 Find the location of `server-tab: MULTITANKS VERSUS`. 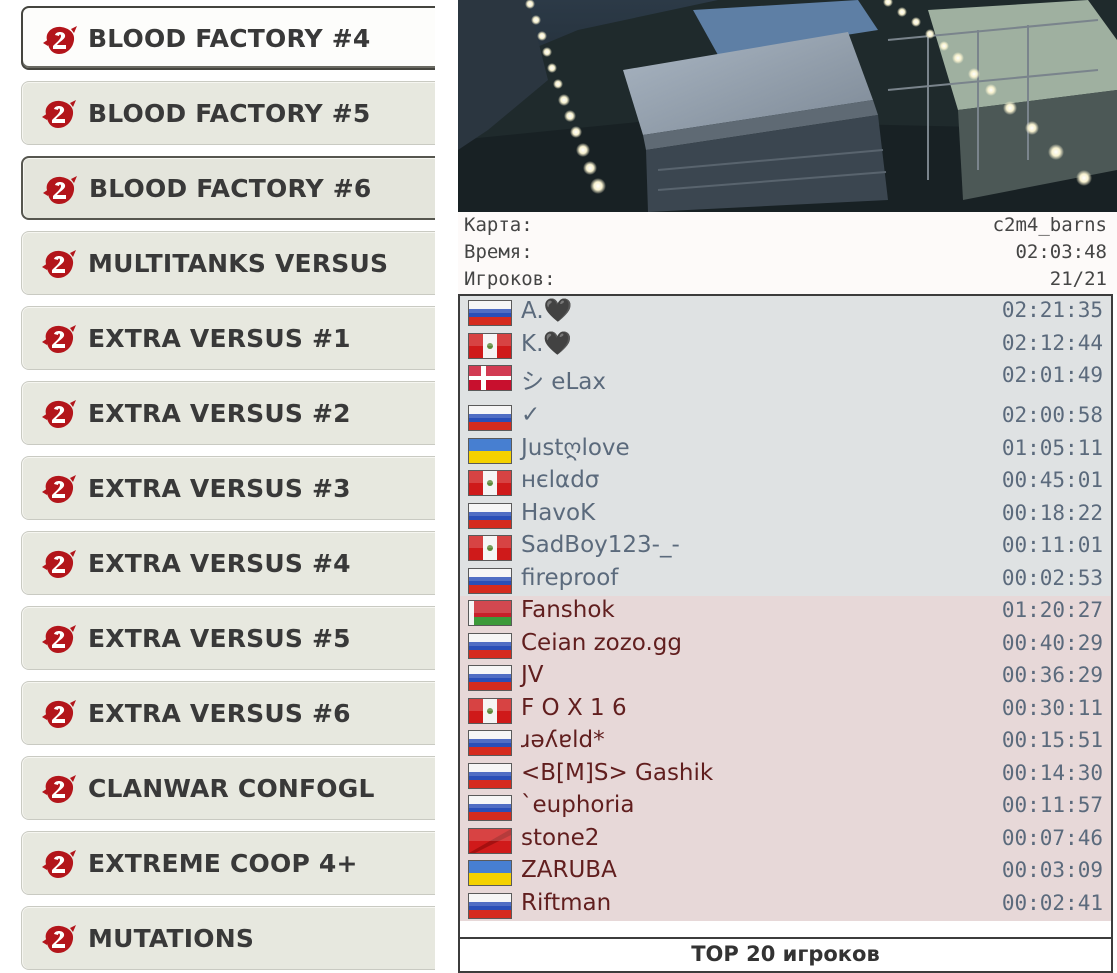

server-tab: MULTITANKS VERSUS is located at coordinates (228, 263).